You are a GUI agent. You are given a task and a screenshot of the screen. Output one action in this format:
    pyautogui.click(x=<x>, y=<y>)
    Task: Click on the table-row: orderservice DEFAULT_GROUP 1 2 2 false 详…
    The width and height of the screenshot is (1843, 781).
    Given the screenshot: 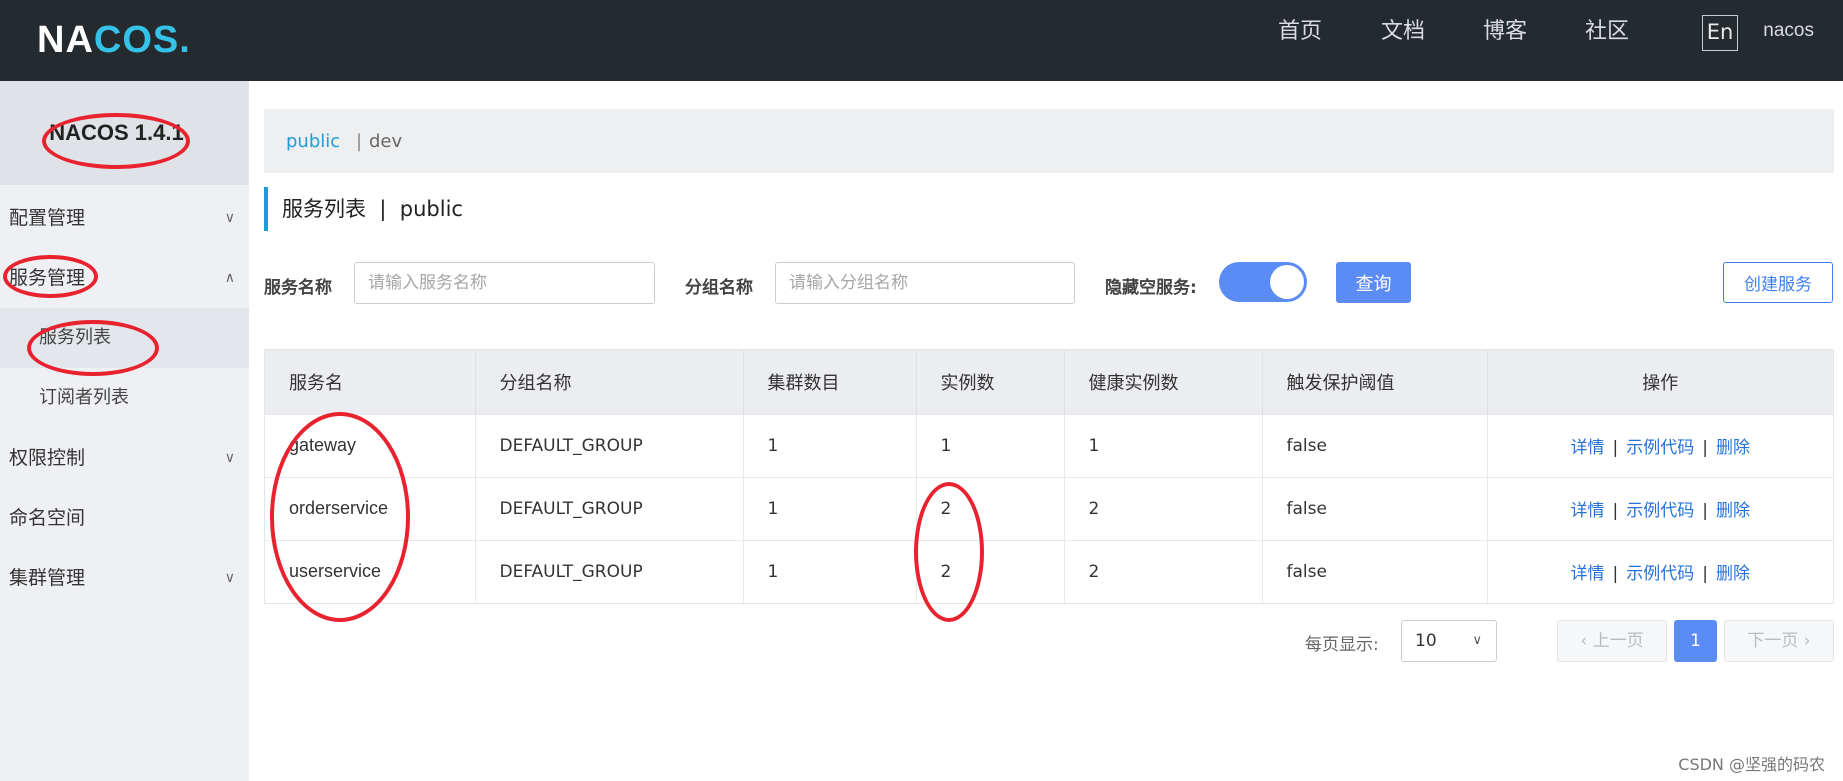 What is the action you would take?
    pyautogui.click(x=1049, y=508)
    